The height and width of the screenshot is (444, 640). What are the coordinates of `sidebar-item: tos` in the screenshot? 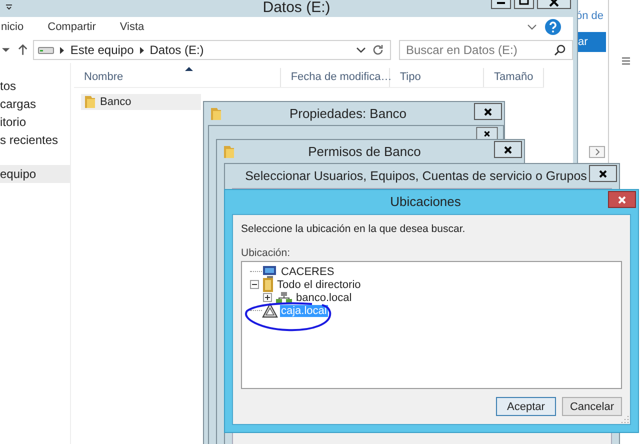 It's located at (35, 86).